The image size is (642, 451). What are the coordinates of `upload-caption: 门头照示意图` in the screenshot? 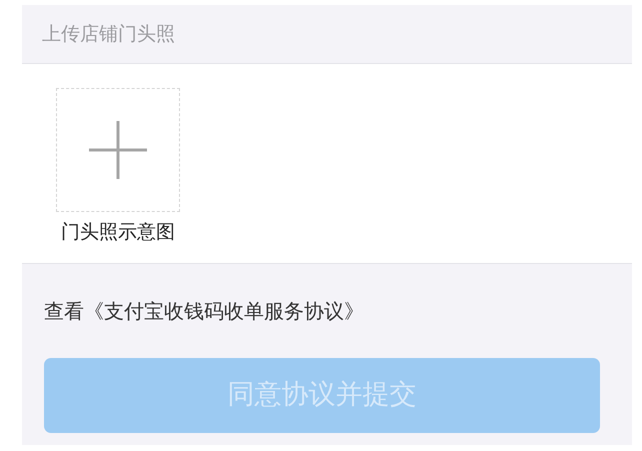 It's located at (118, 232).